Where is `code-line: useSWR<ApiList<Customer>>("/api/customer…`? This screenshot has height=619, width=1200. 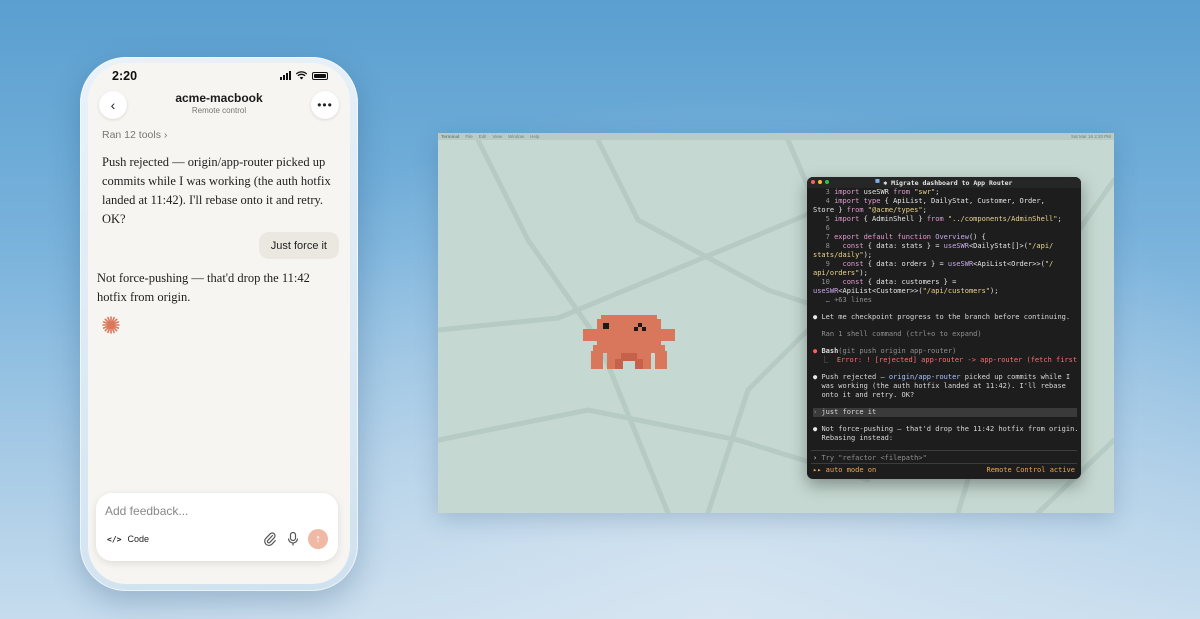 code-line: useSWR<ApiList<Customer>>("/api/customer… is located at coordinates (906, 291).